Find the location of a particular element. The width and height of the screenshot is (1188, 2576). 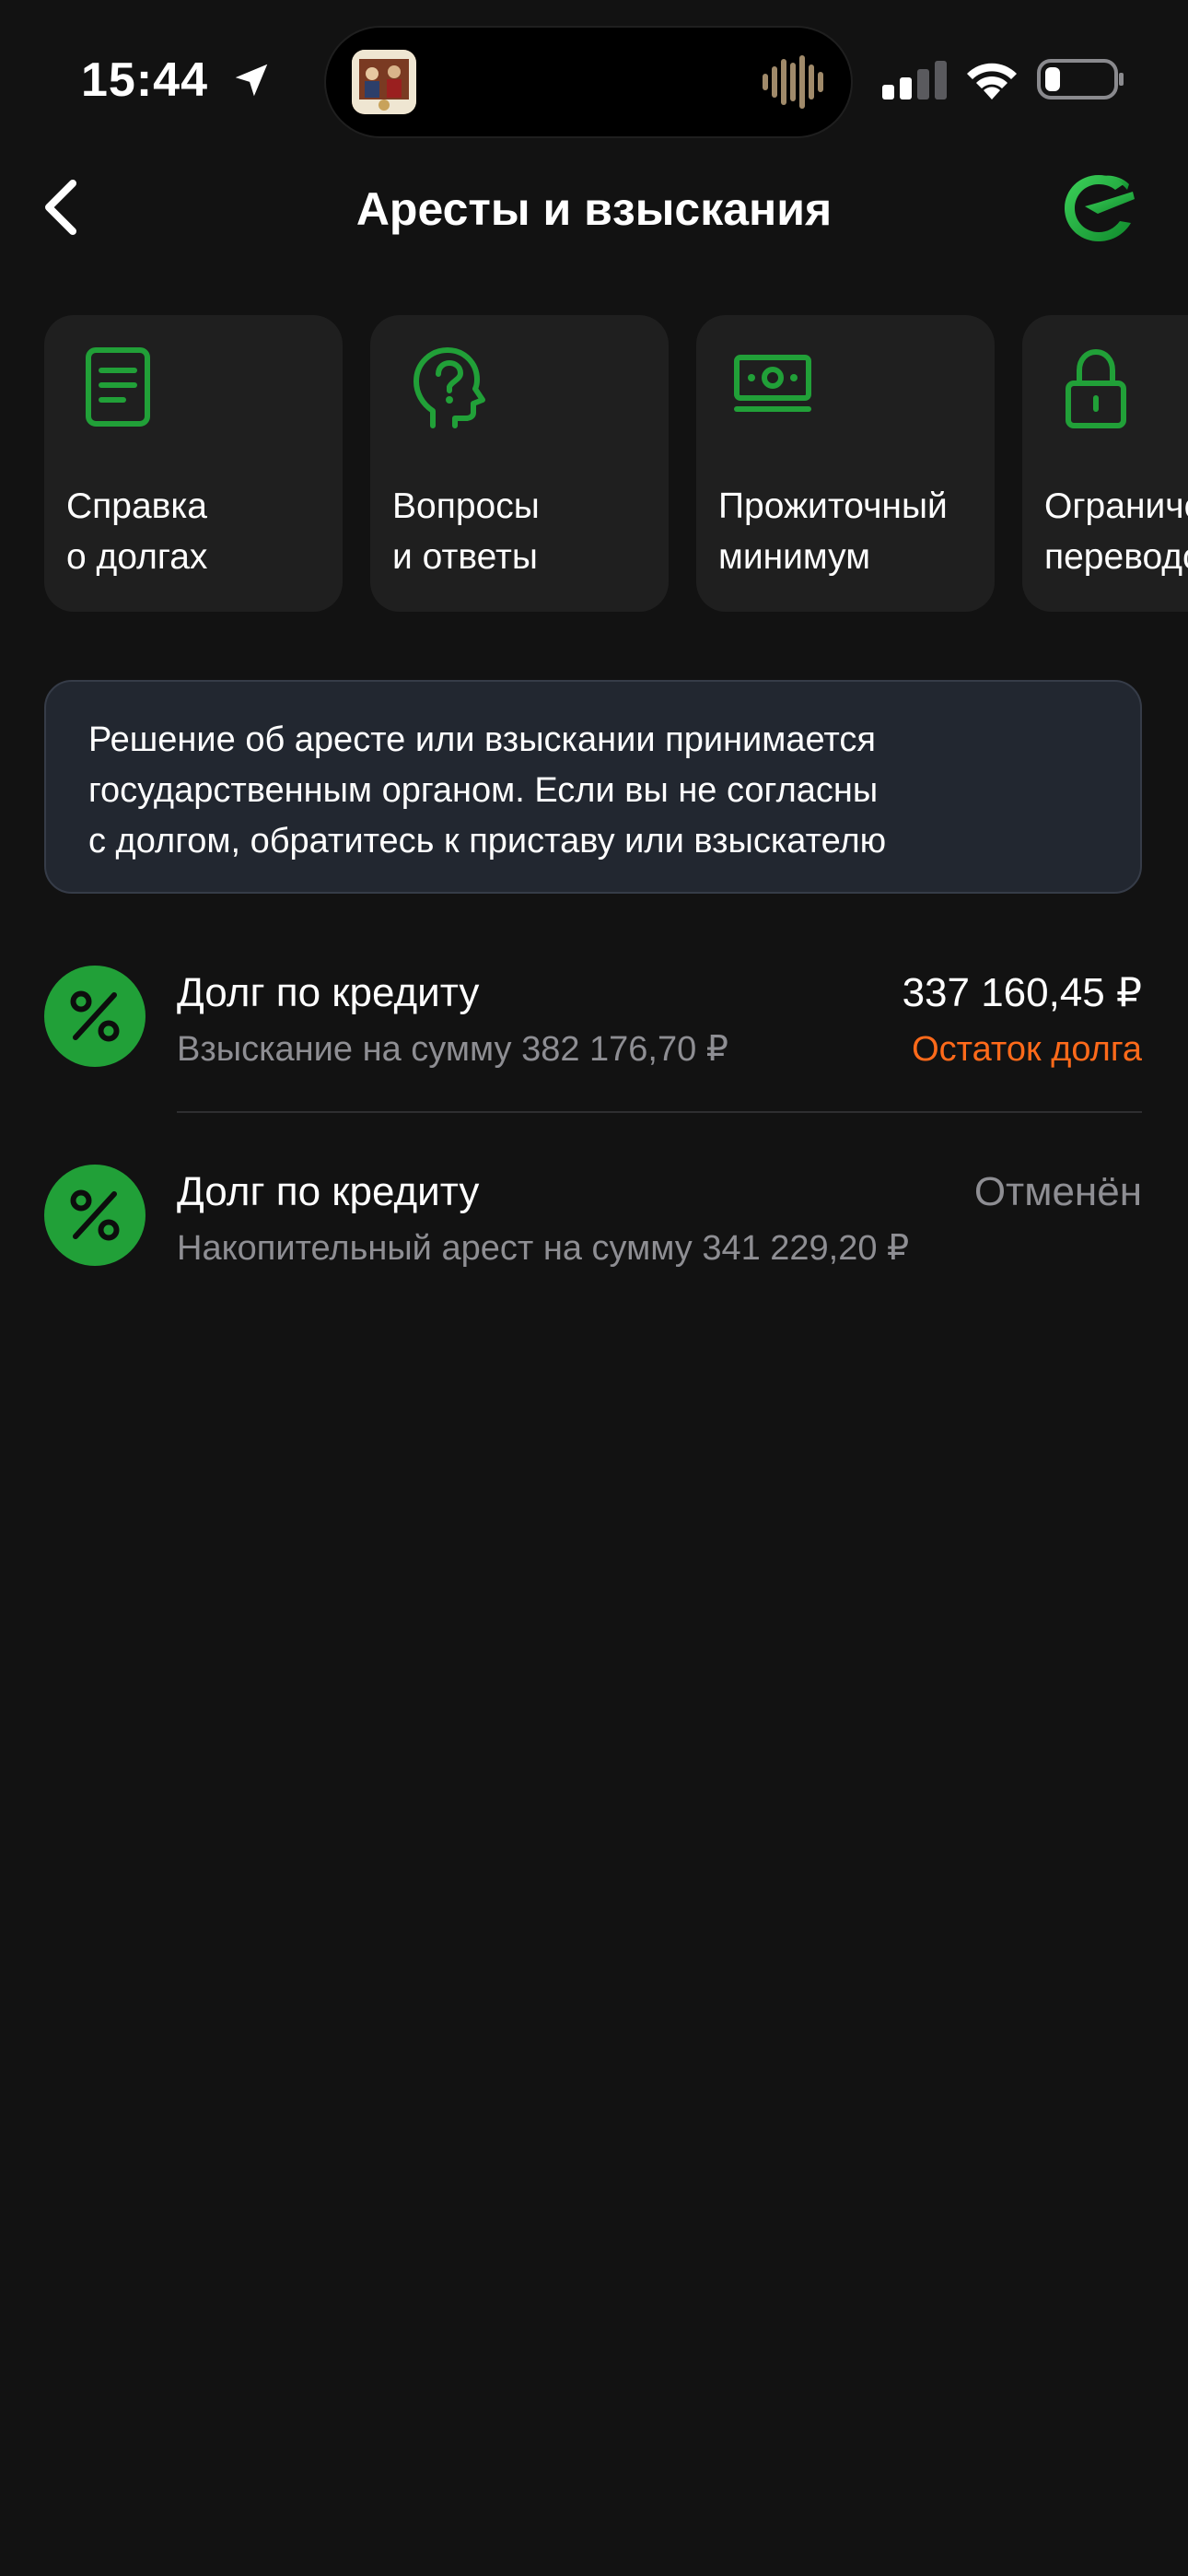

tile-subsistence-minimum: Прожиточный минимум is located at coordinates (845, 463).